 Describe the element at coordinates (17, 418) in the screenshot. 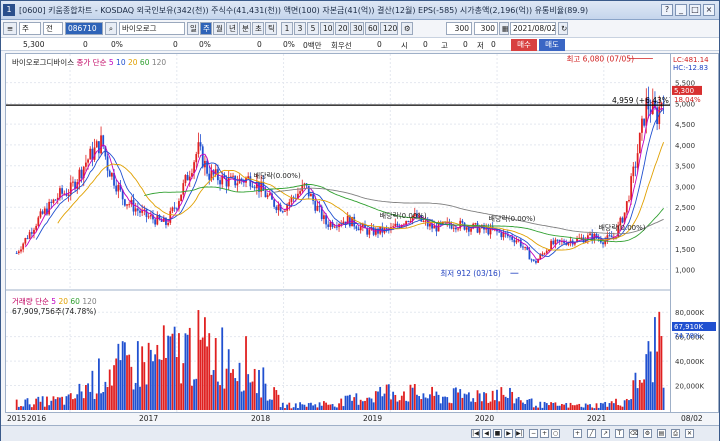

I see `x-label-2015: 2015` at that location.